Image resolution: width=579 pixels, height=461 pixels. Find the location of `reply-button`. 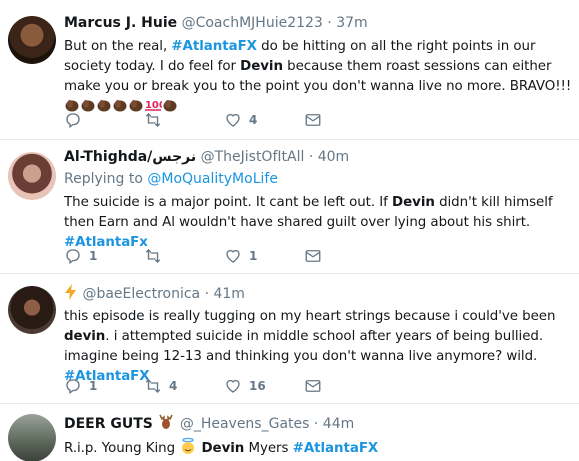

reply-button is located at coordinates (104, 120).